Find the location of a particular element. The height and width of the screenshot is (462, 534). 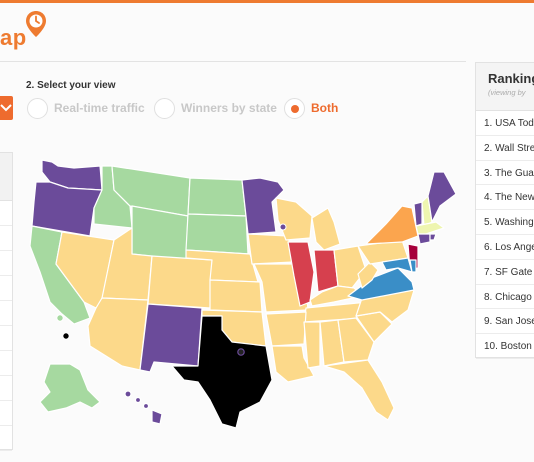

view-option-label: Both is located at coordinates (325, 108).